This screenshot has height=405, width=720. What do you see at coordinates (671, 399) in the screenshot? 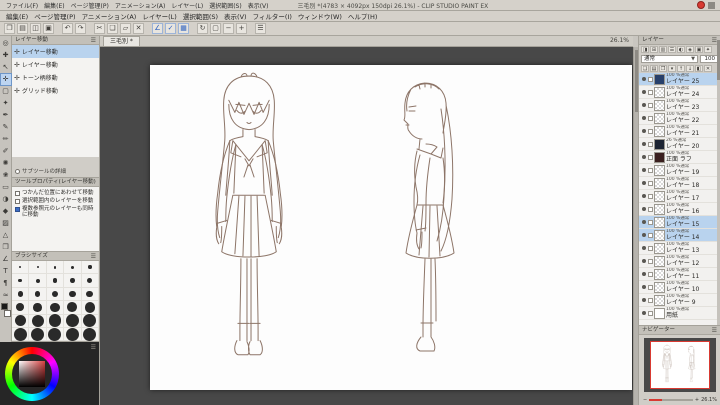
I see `zoom-slider` at bounding box center [671, 399].